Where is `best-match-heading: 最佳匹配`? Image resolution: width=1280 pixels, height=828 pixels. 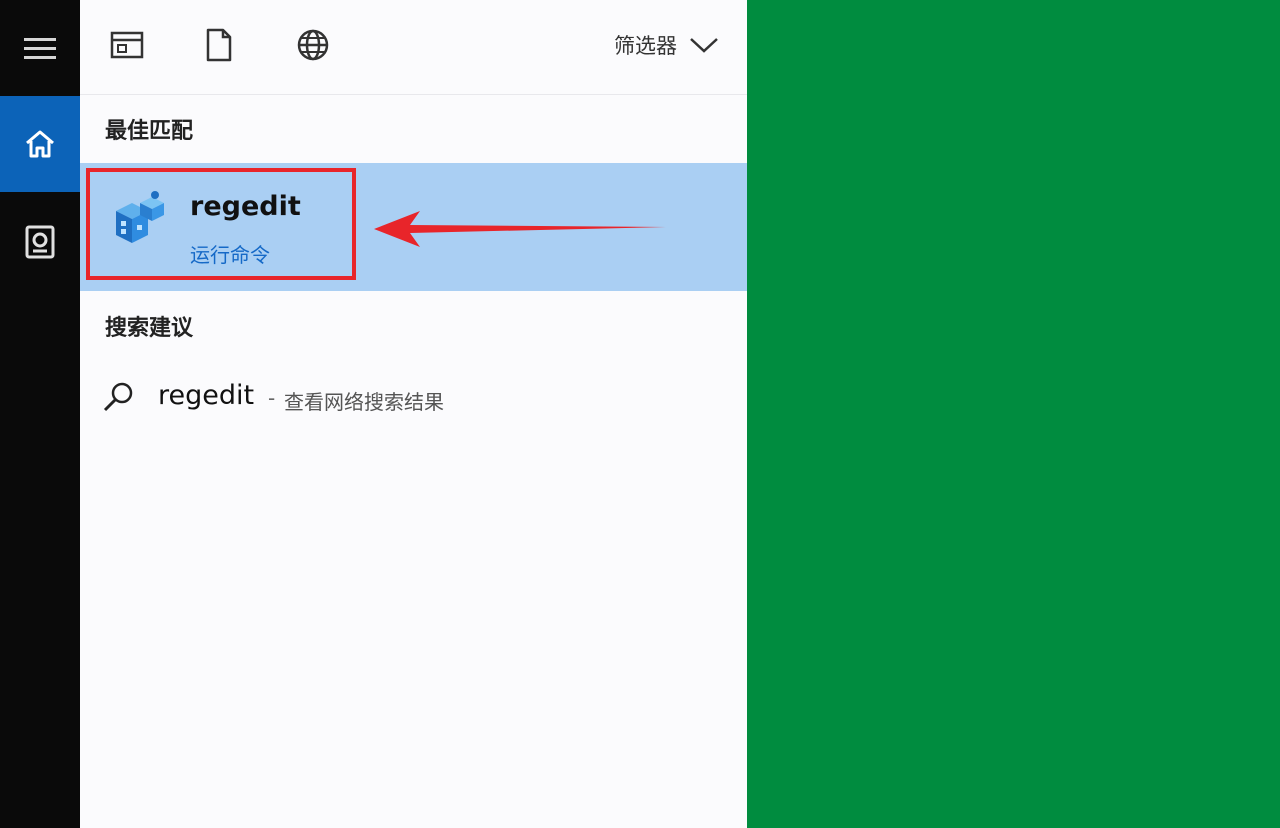
best-match-heading: 最佳匹配 is located at coordinates (149, 131).